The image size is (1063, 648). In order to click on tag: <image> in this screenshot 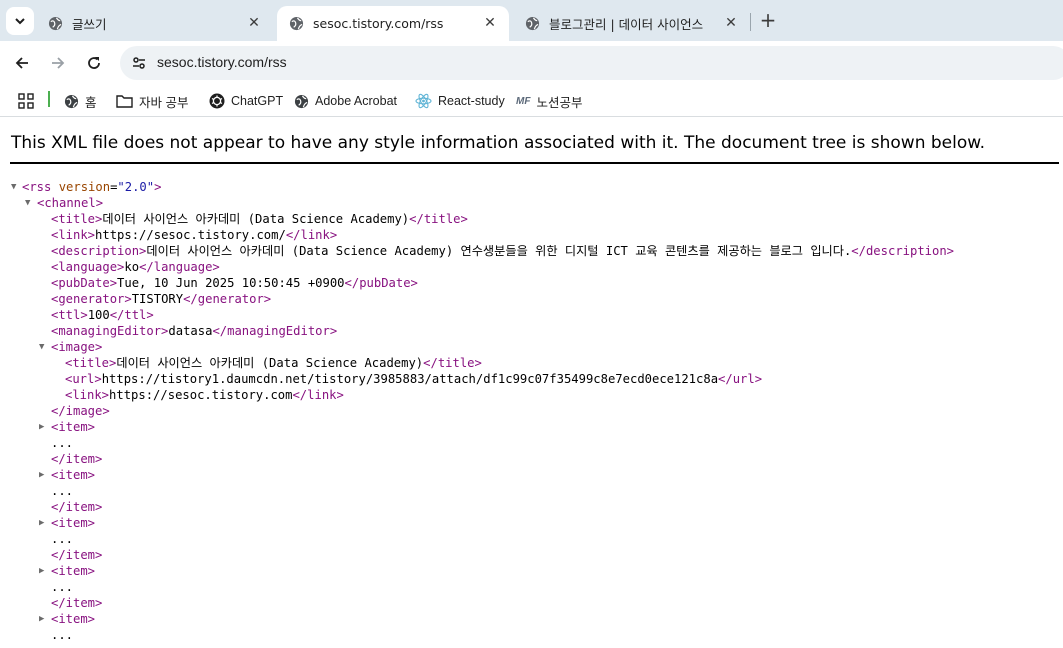, I will do `click(77, 347)`.